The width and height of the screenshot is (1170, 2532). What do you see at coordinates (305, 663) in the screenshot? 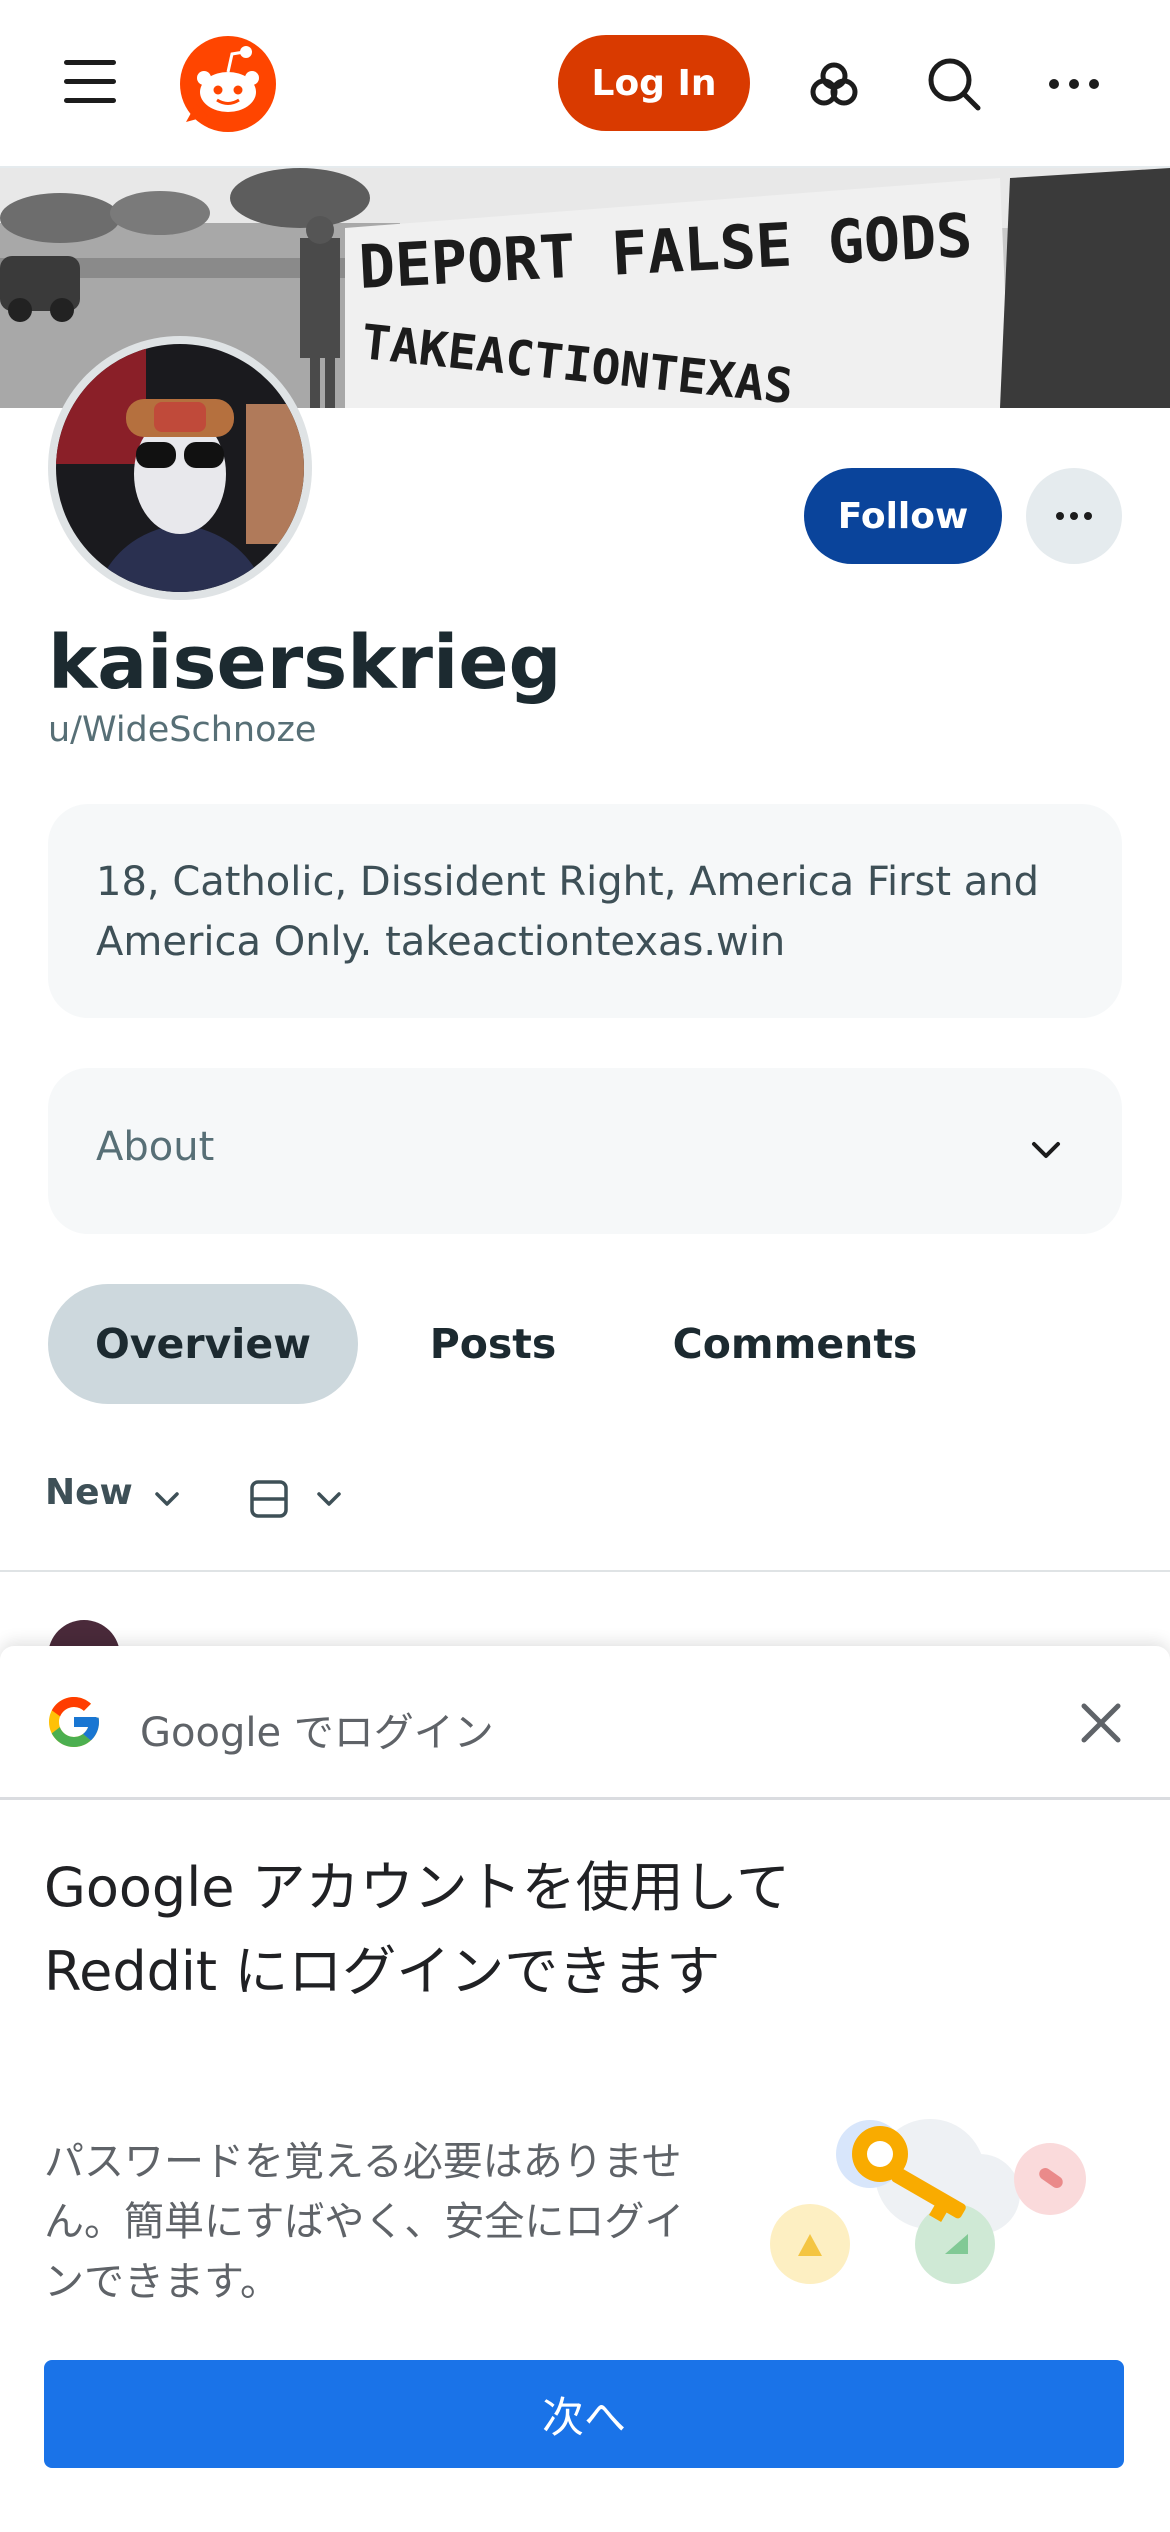
I see `display-name: kaiserskrieg` at bounding box center [305, 663].